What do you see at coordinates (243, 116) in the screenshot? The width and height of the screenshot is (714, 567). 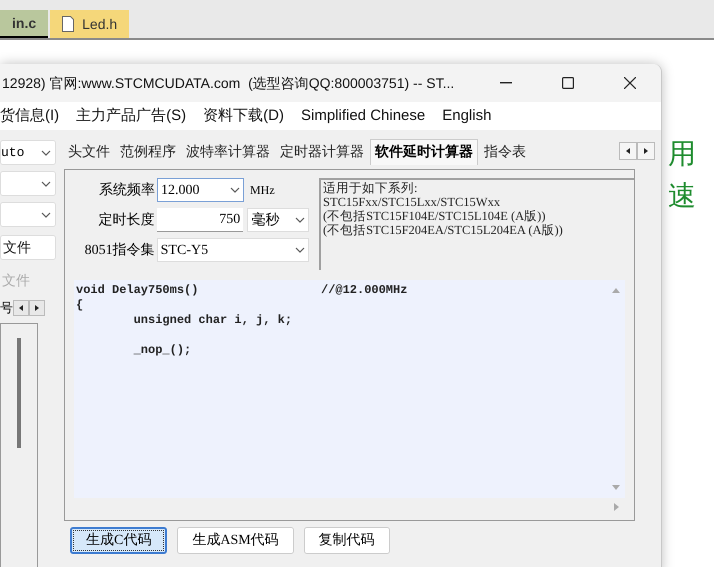 I see `menu-item: 资料下载(D)` at bounding box center [243, 116].